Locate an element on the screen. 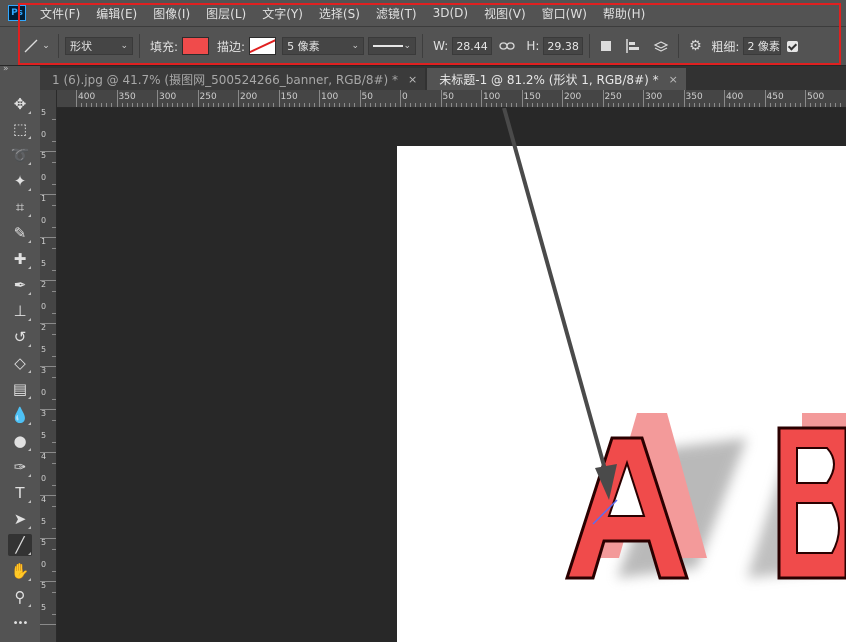 The height and width of the screenshot is (642, 846). ruler-label: 0 is located at coordinates (44, 564).